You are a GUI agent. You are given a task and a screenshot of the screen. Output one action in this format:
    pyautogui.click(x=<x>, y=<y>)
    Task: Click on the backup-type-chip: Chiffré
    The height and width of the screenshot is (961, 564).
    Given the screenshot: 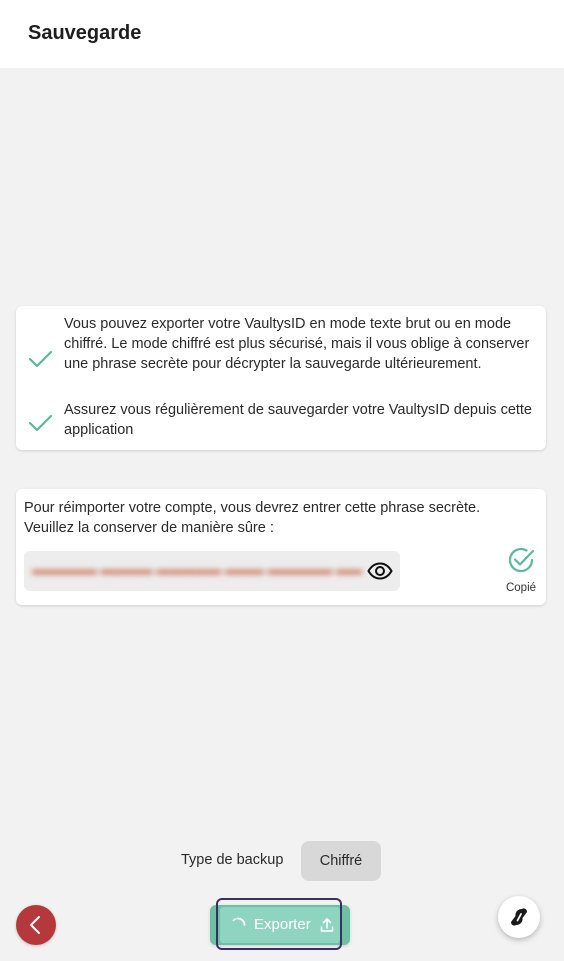 What is the action you would take?
    pyautogui.click(x=341, y=861)
    